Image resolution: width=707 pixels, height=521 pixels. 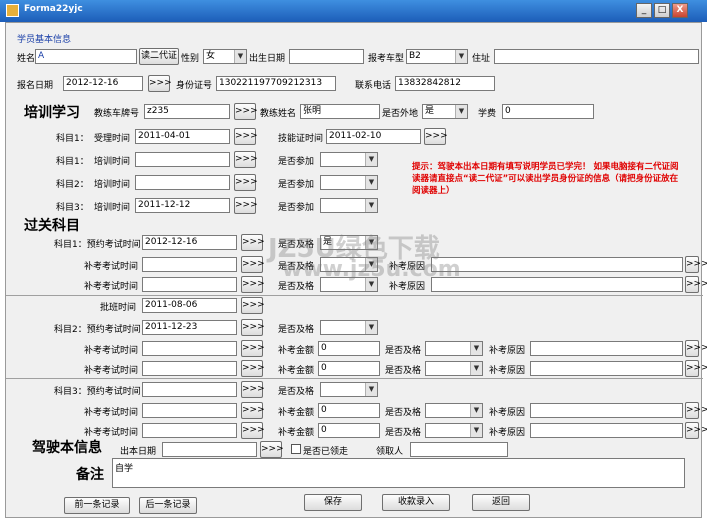 I want to click on outside-value: 是, so click(x=430, y=111).